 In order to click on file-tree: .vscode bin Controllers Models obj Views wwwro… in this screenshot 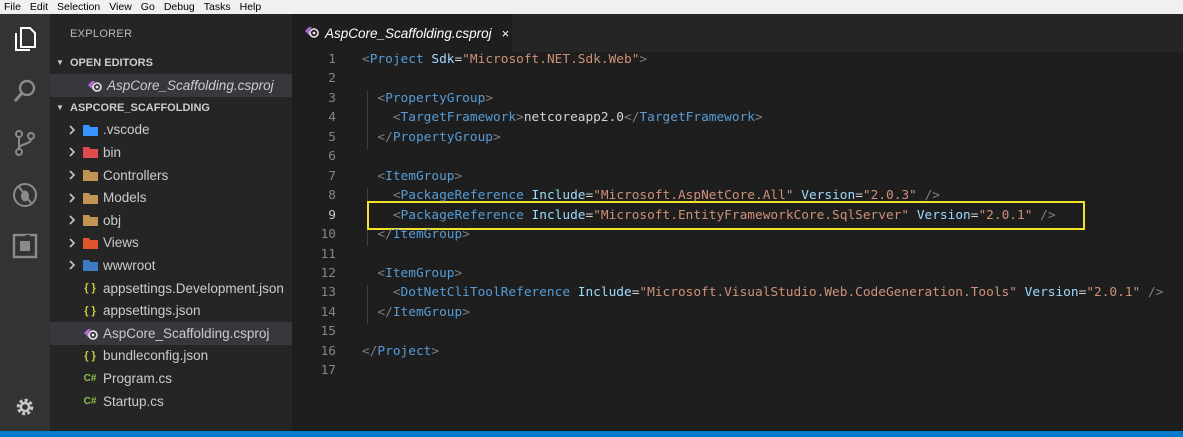, I will do `click(171, 266)`.